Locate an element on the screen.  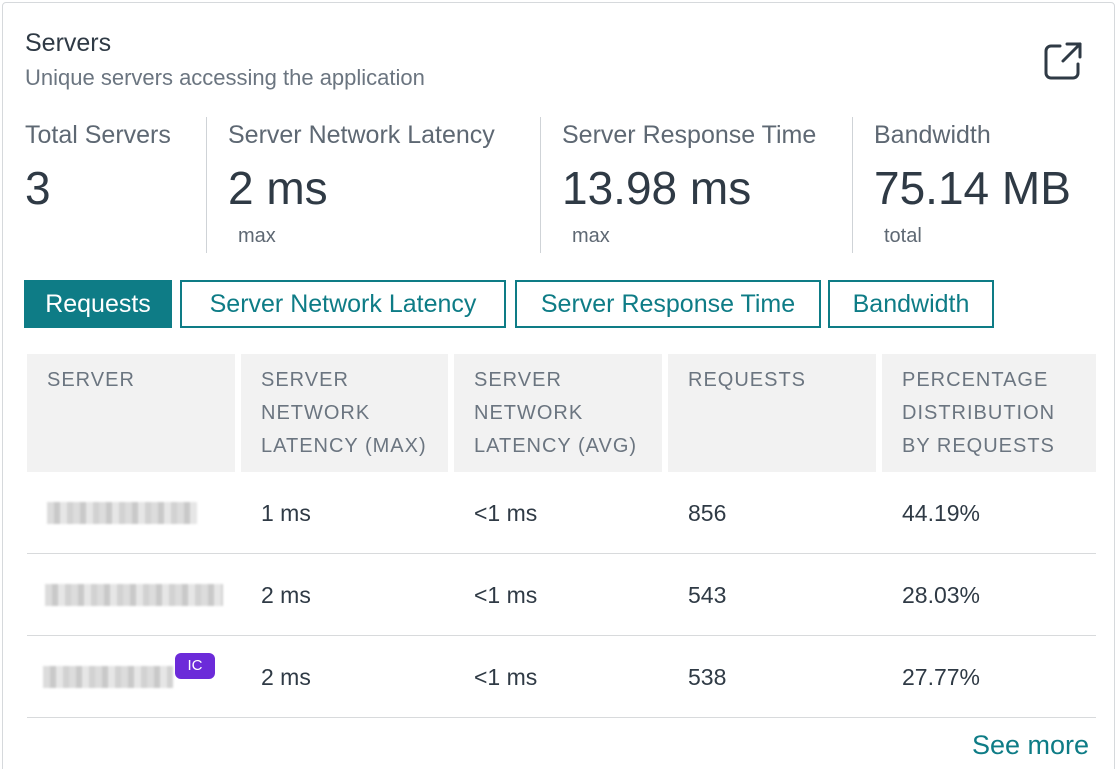
column-header-label: SERVER is located at coordinates (91, 380).